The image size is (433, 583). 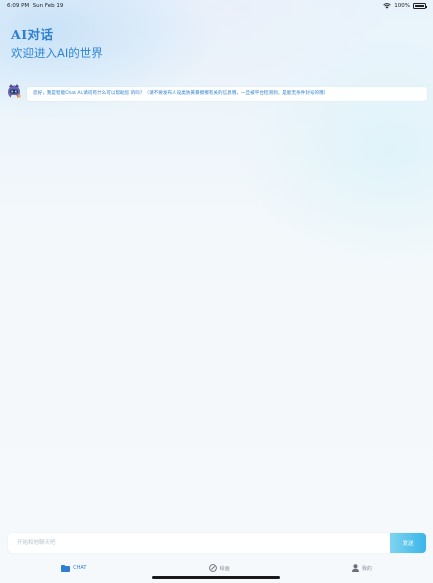 What do you see at coordinates (402, 6) in the screenshot?
I see `battery-percent: 100%` at bounding box center [402, 6].